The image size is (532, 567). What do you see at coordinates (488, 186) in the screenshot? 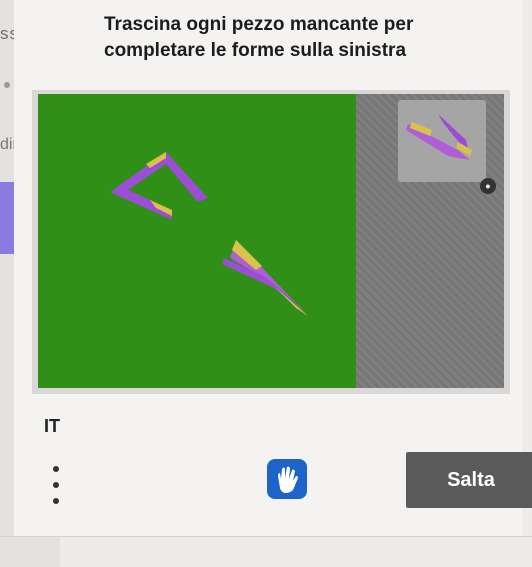
I see `lock-icon: ●` at bounding box center [488, 186].